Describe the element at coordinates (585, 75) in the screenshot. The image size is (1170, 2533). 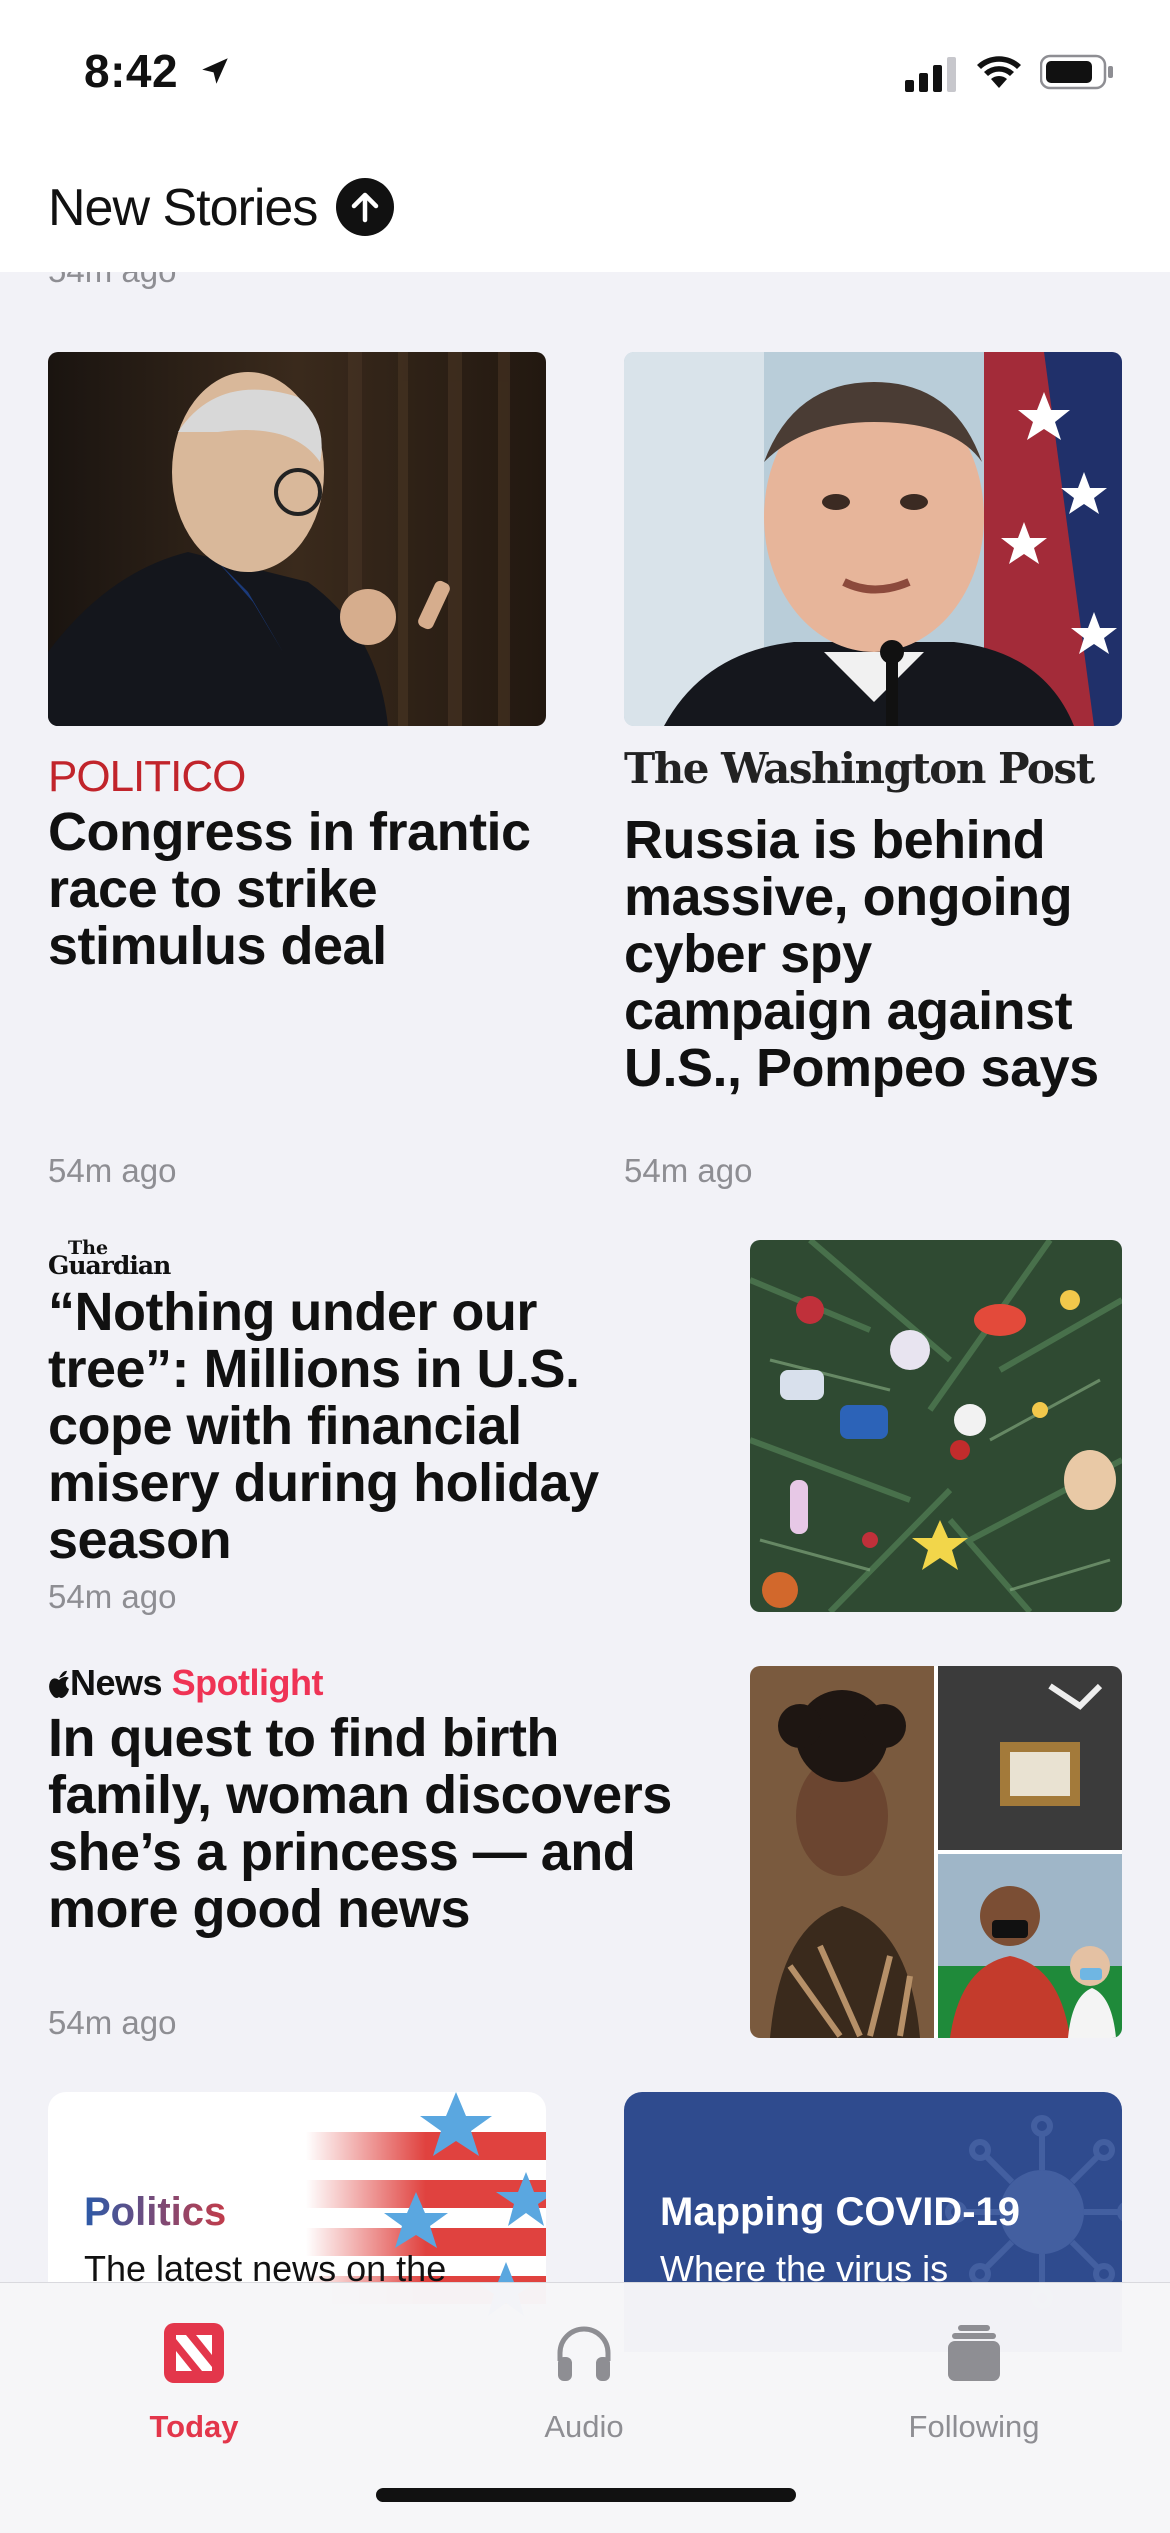
I see `status-bar: 8:42` at that location.